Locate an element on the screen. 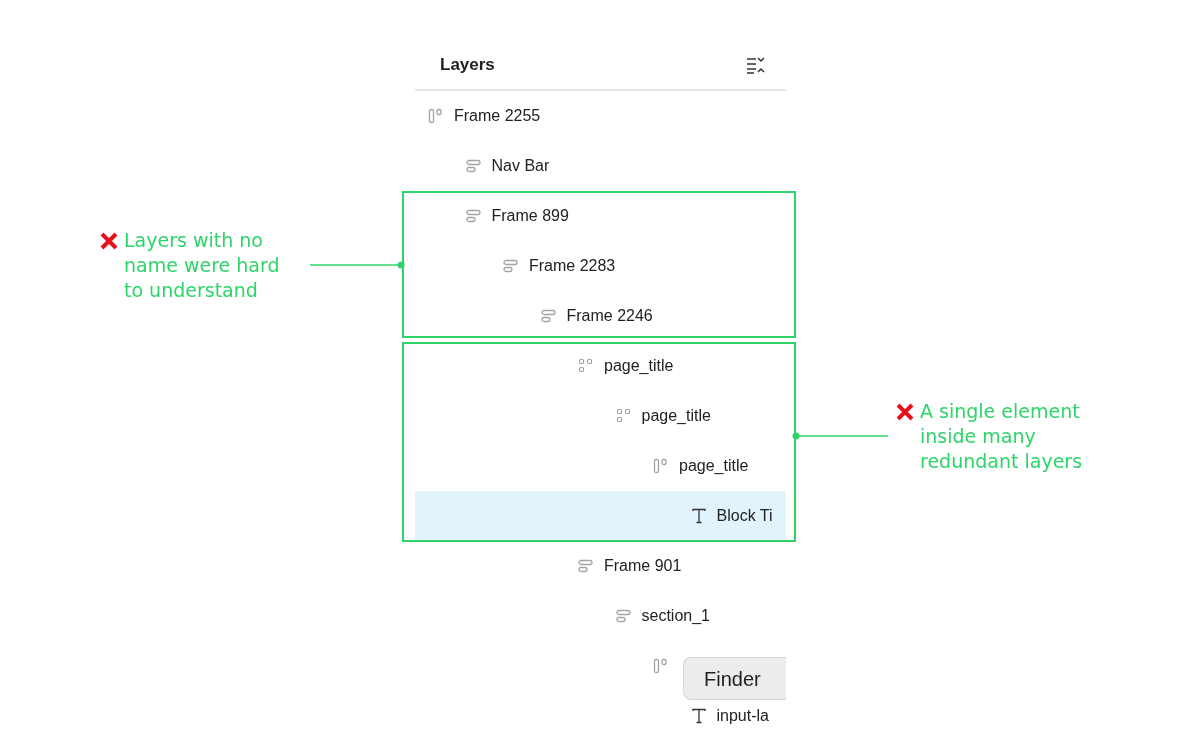 This screenshot has width=1200, height=750. layer-name: input-la is located at coordinates (742, 716).